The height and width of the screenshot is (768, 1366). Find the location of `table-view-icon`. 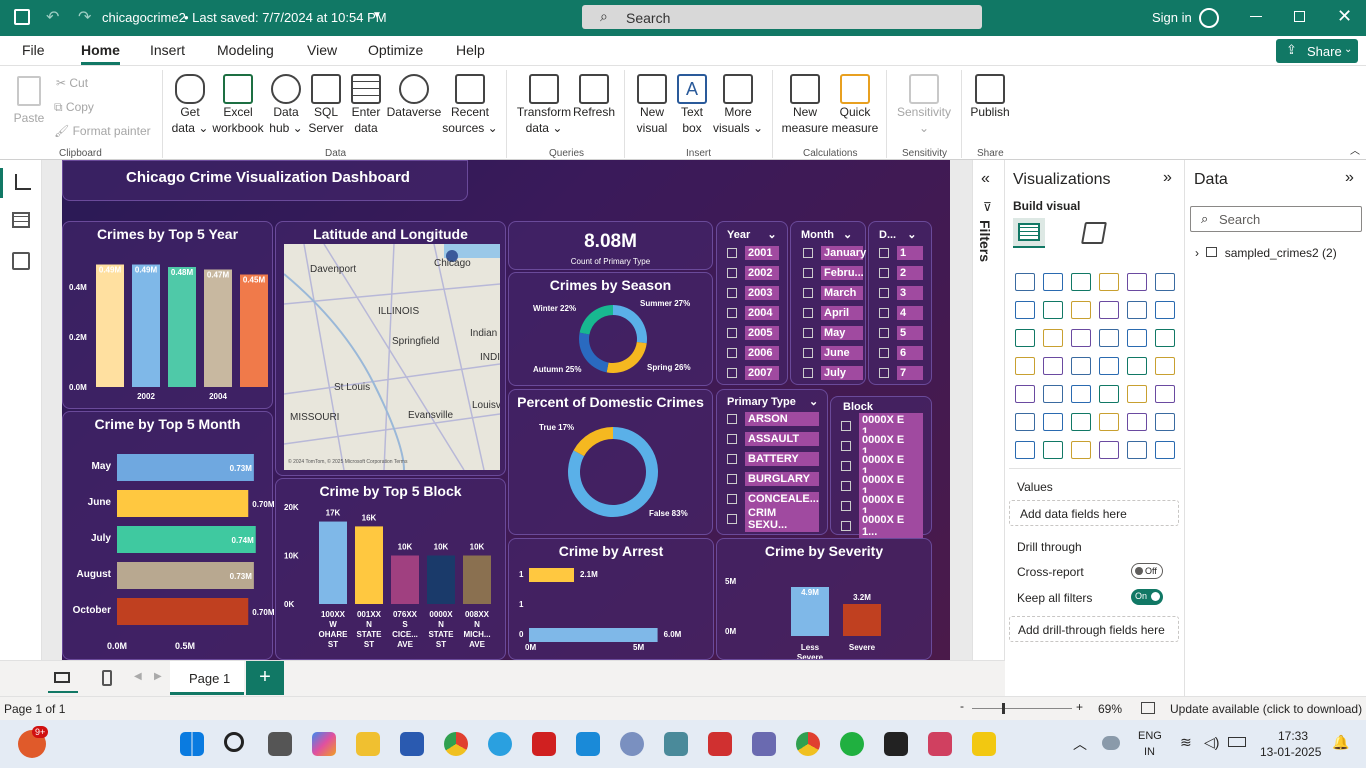

table-view-icon is located at coordinates (21, 220).